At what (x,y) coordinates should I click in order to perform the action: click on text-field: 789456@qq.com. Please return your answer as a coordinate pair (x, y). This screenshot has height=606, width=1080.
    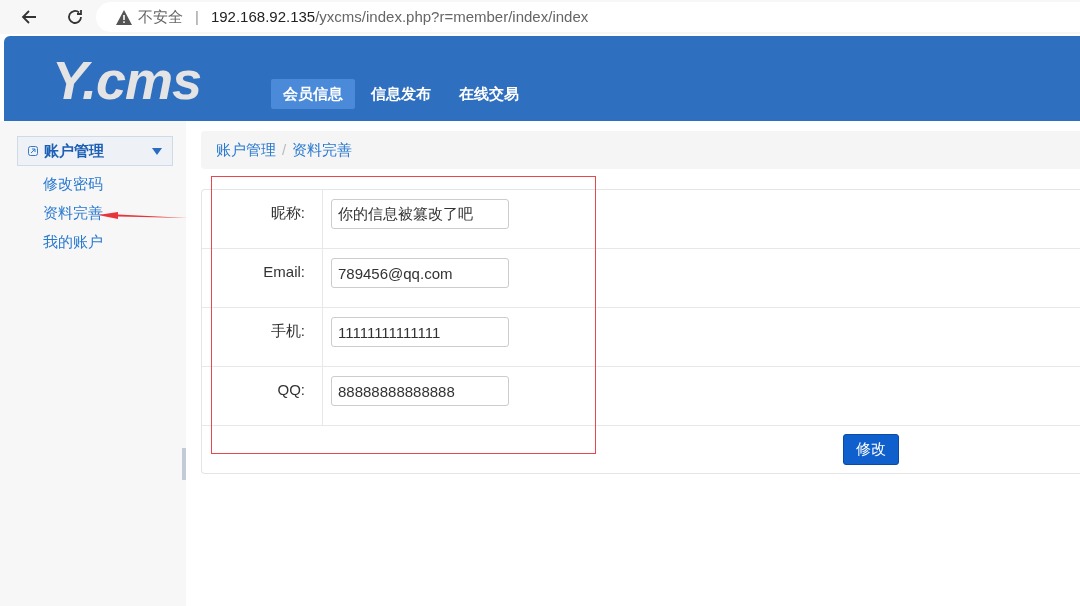
    Looking at the image, I should click on (420, 273).